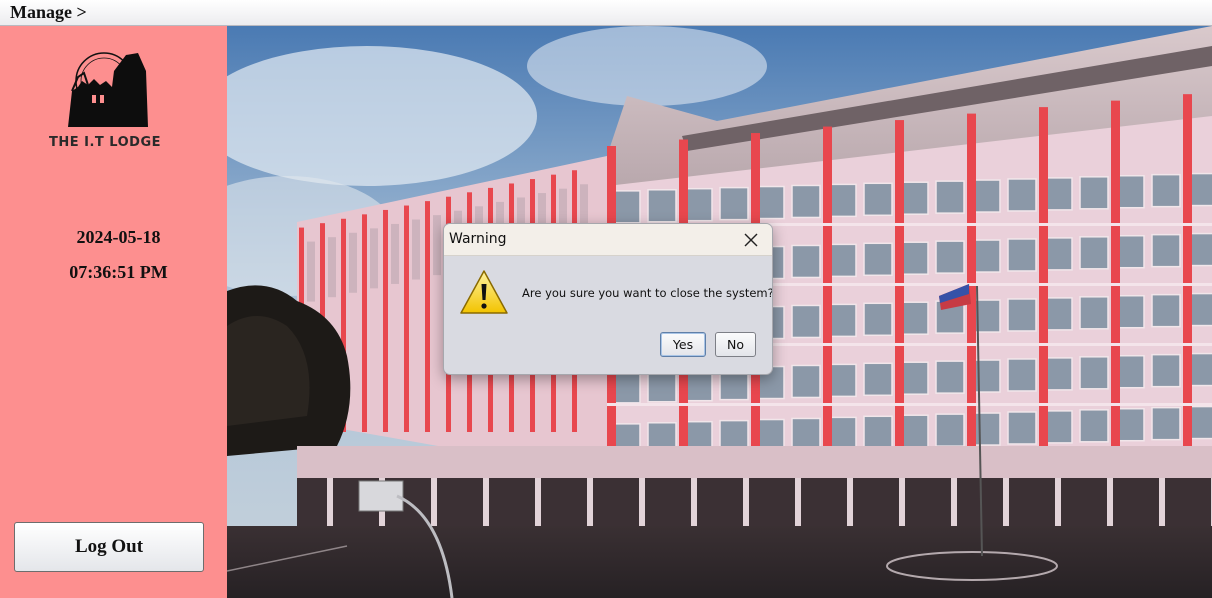  I want to click on menu-manage: Manage >, so click(48, 12).